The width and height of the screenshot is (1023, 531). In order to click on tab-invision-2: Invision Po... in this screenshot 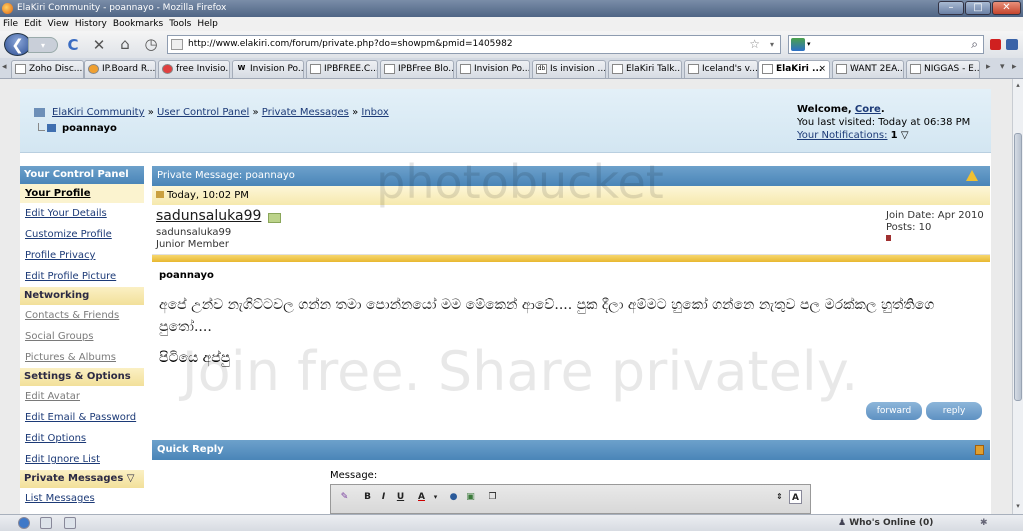, I will do `click(493, 69)`.